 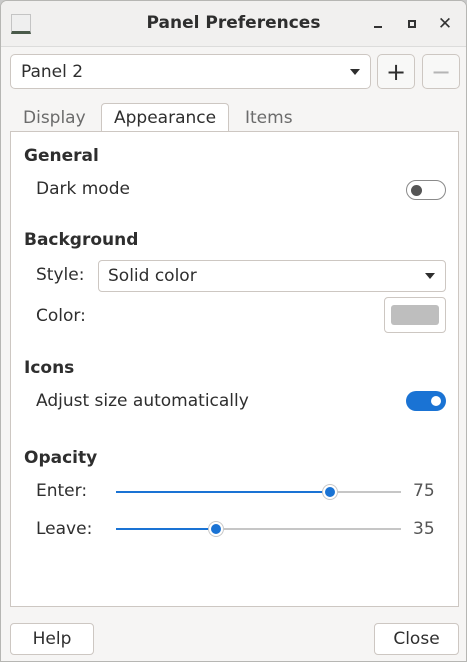 What do you see at coordinates (272, 276) in the screenshot?
I see `background-style-select: Solid color` at bounding box center [272, 276].